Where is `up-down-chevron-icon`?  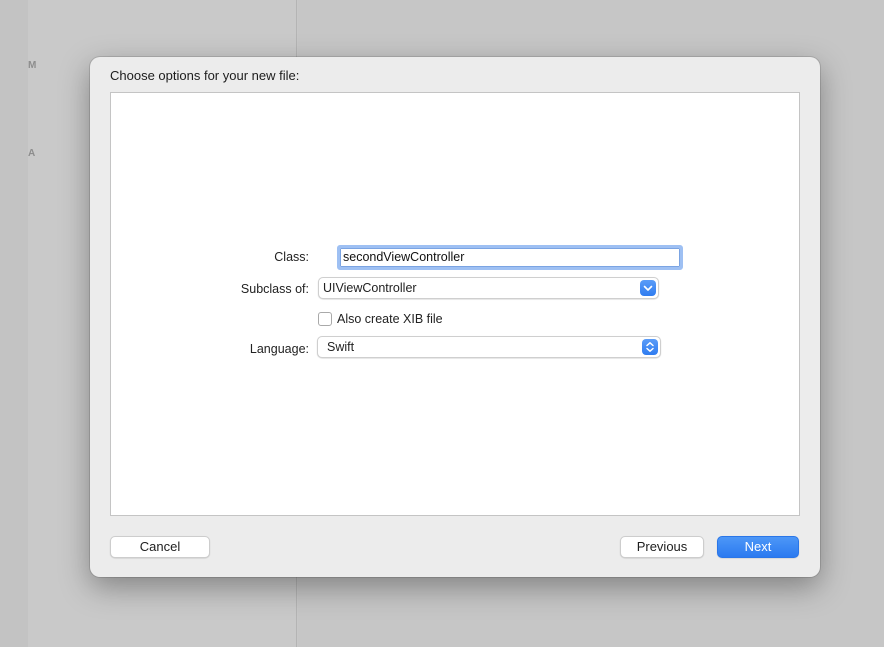
up-down-chevron-icon is located at coordinates (650, 347).